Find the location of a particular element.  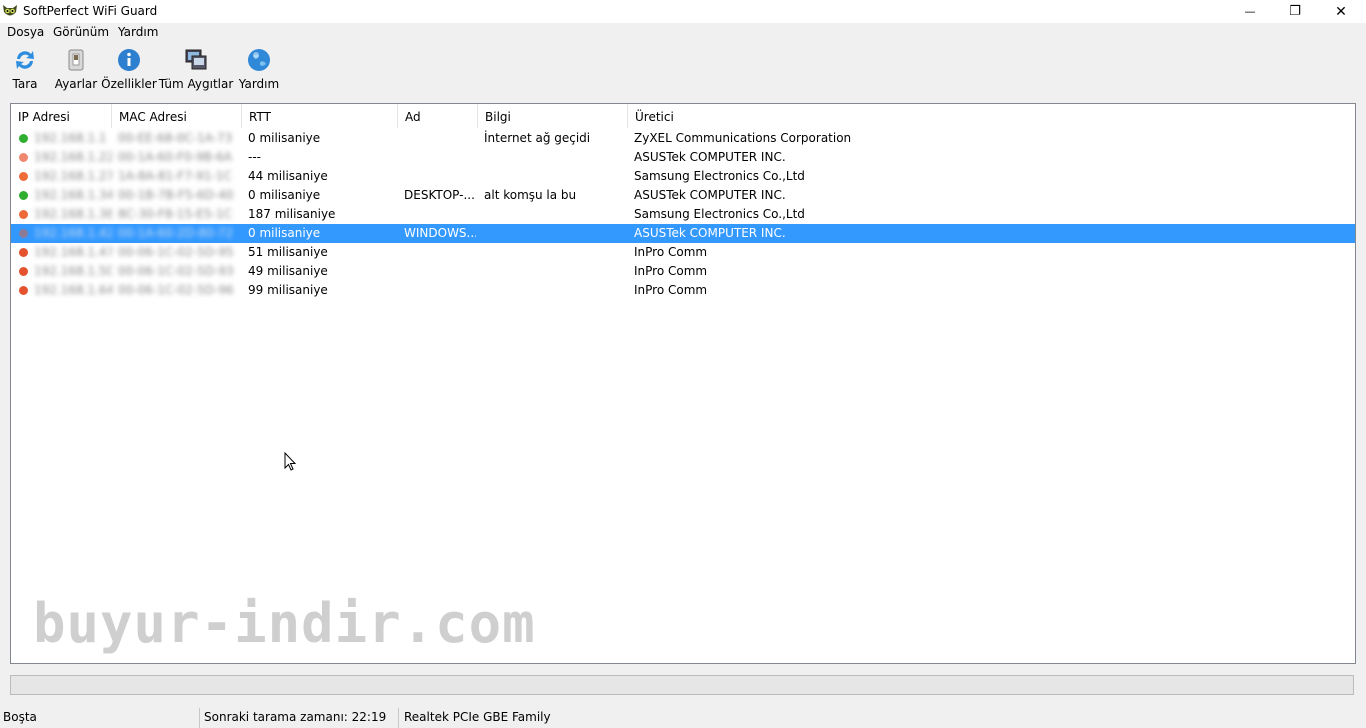

minimize-button: — is located at coordinates (1250, 11).